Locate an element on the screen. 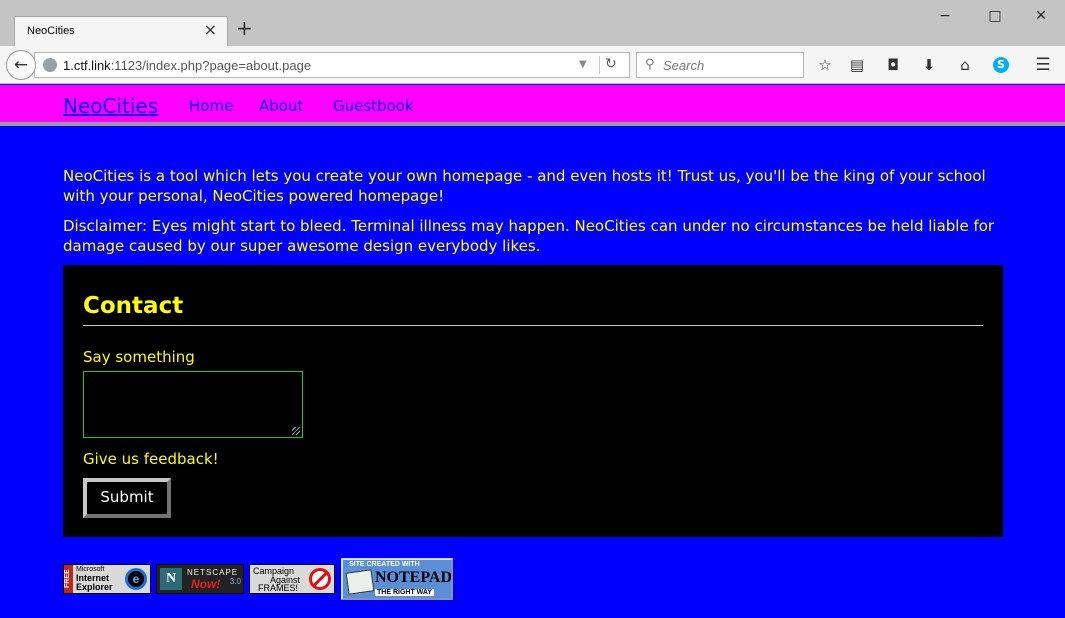 This screenshot has height=618, width=1065. search-input: ⚲ Search is located at coordinates (720, 65).